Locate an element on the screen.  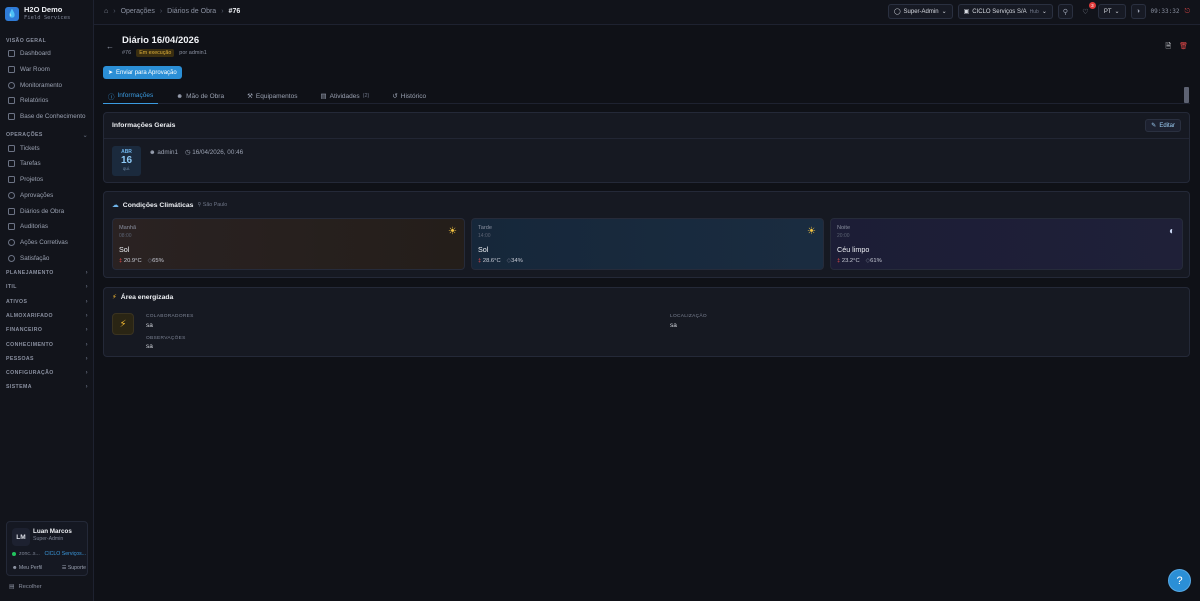
tool-icon: ⚒ is located at coordinates (250, 96).